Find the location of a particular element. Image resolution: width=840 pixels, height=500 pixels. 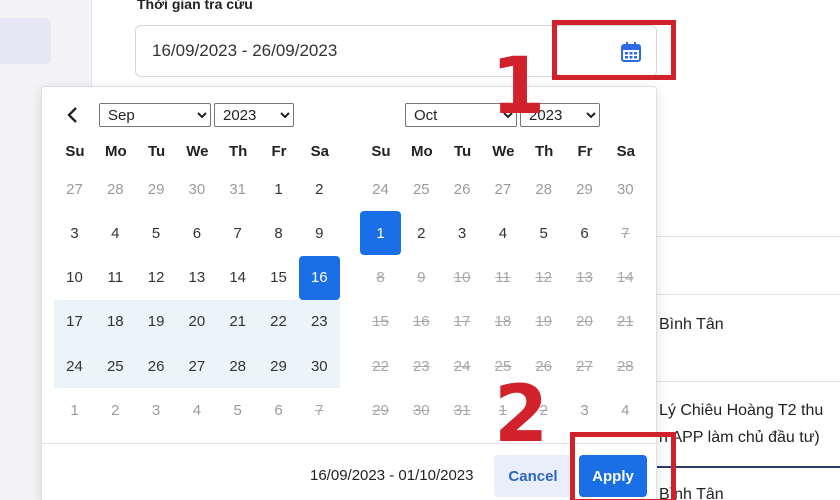

annotation-number-2: 2 is located at coordinates (521, 415).